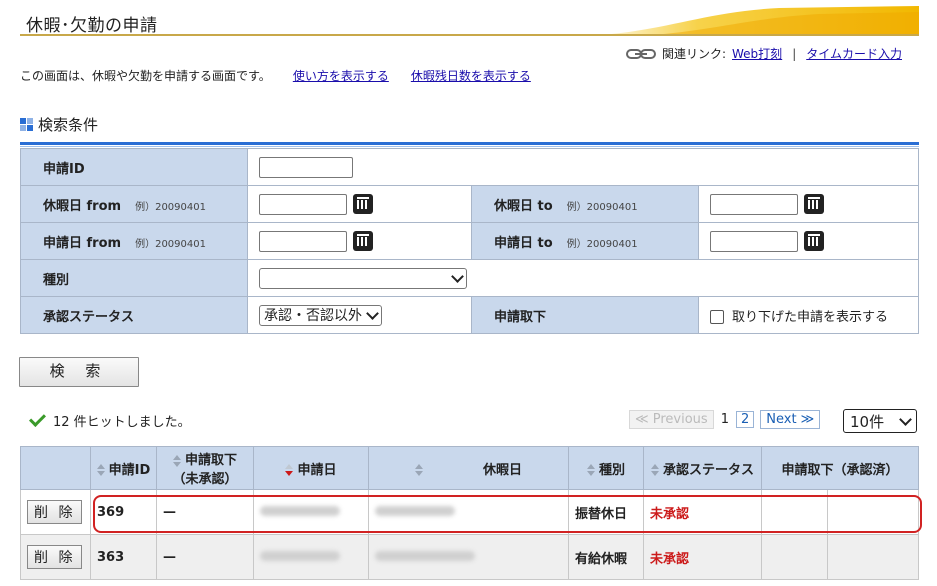  What do you see at coordinates (123, 512) in the screenshot?
I see `request-id-cell: 369` at bounding box center [123, 512].